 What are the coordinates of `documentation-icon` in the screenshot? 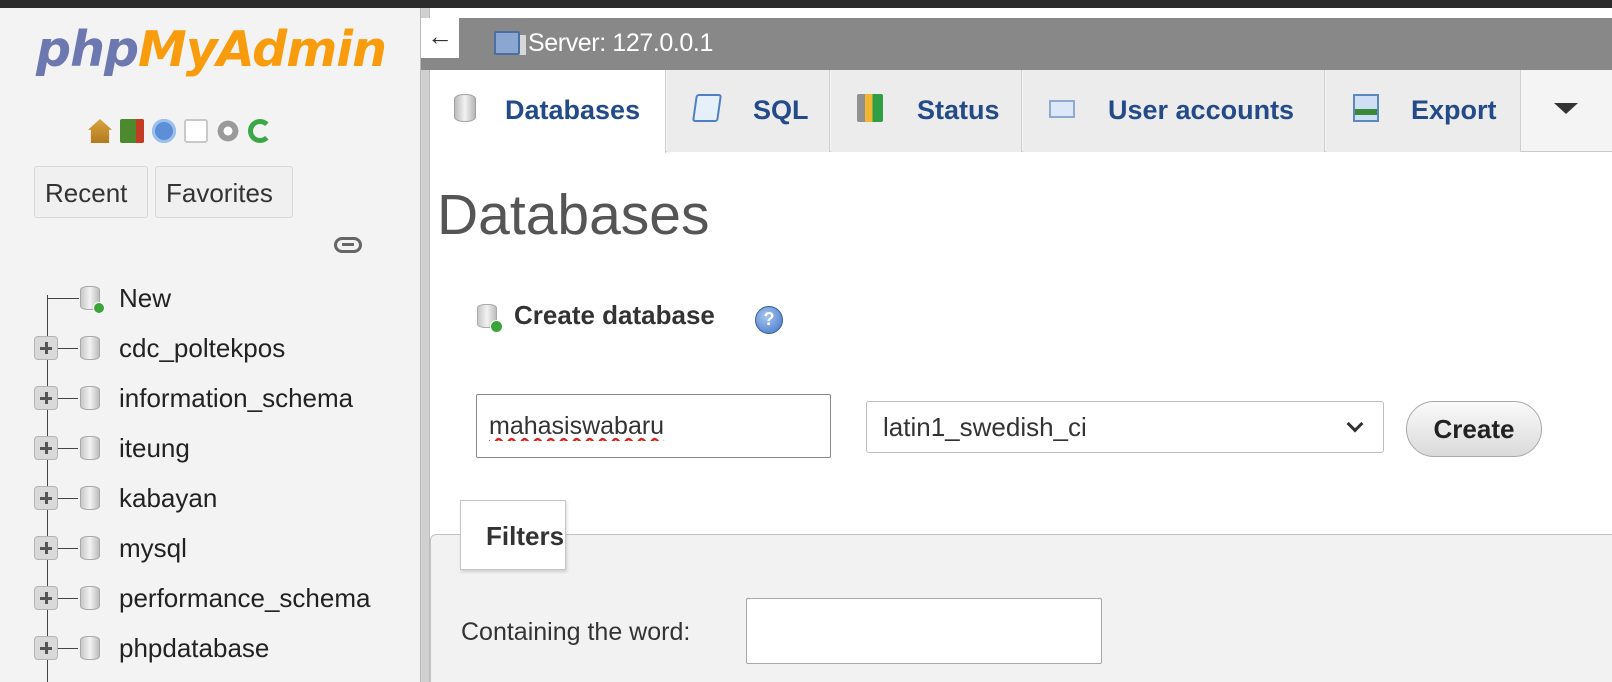 It's located at (196, 131).